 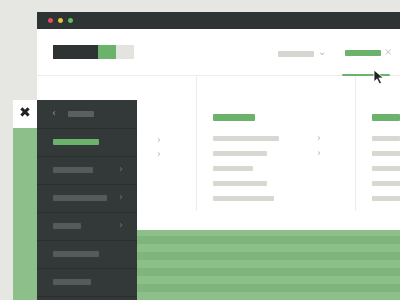 What do you see at coordinates (70, 20) in the screenshot?
I see `maximize-window-dot` at bounding box center [70, 20].